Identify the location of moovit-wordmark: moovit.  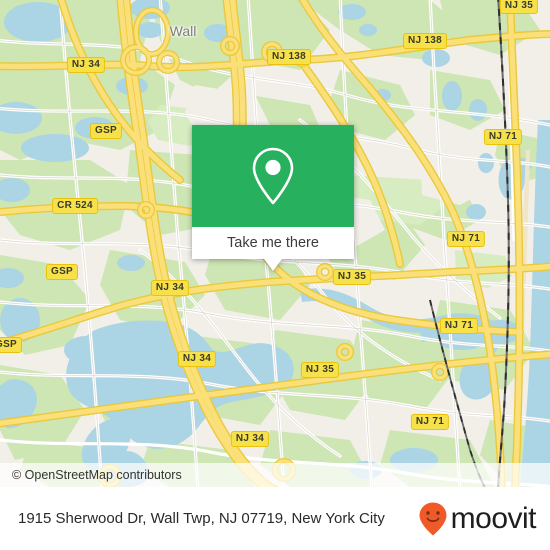
(493, 518).